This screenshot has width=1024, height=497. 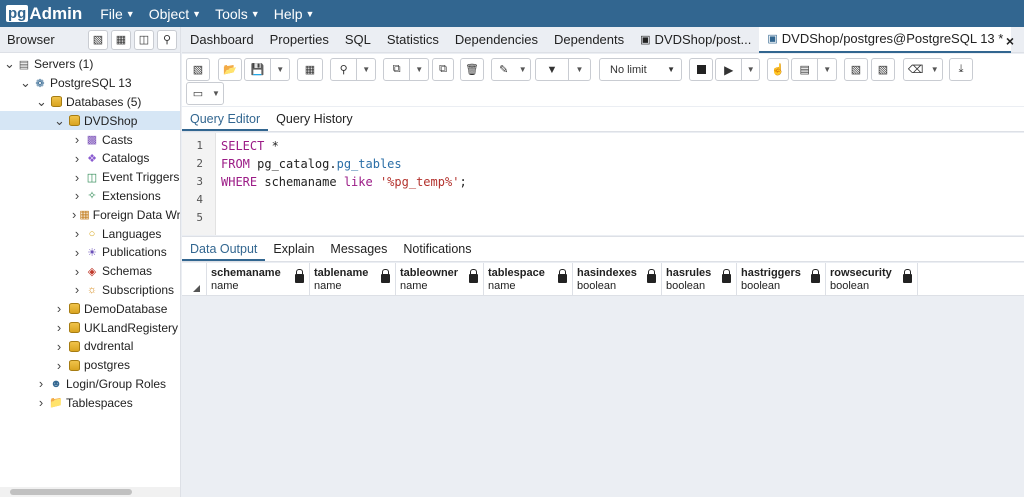 I want to click on select-all-cell, so click(x=194, y=279).